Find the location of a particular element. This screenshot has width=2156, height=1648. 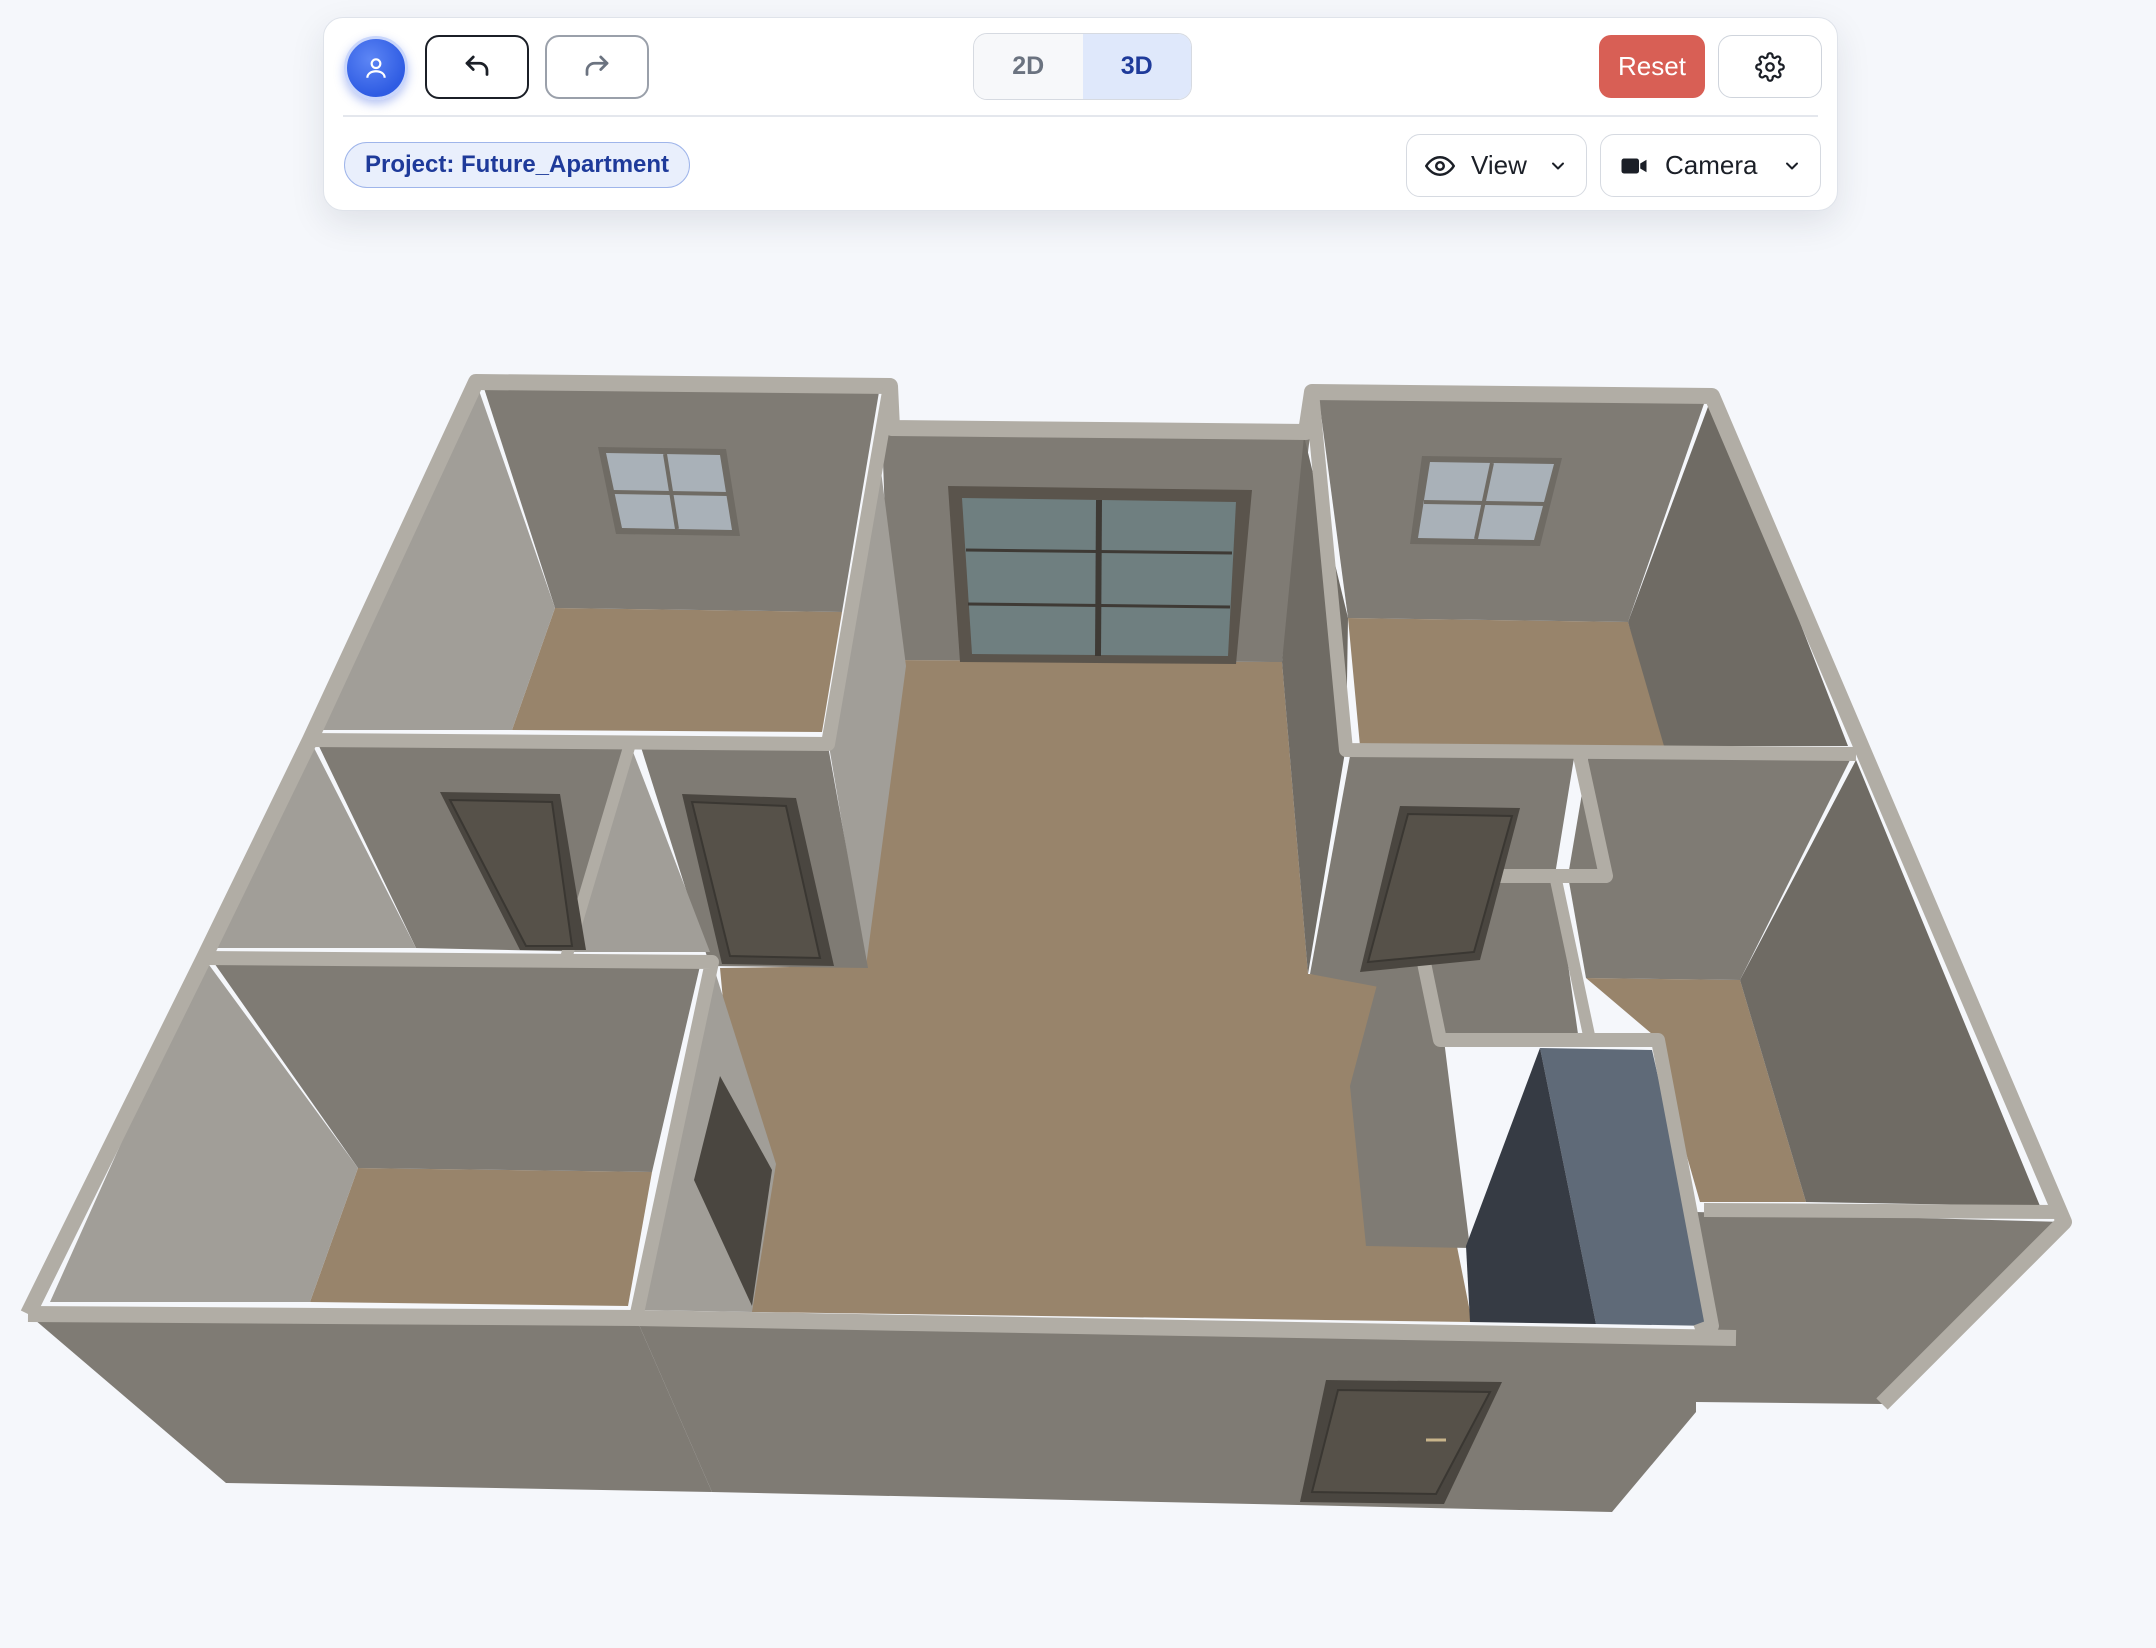

settings-button is located at coordinates (1770, 66).